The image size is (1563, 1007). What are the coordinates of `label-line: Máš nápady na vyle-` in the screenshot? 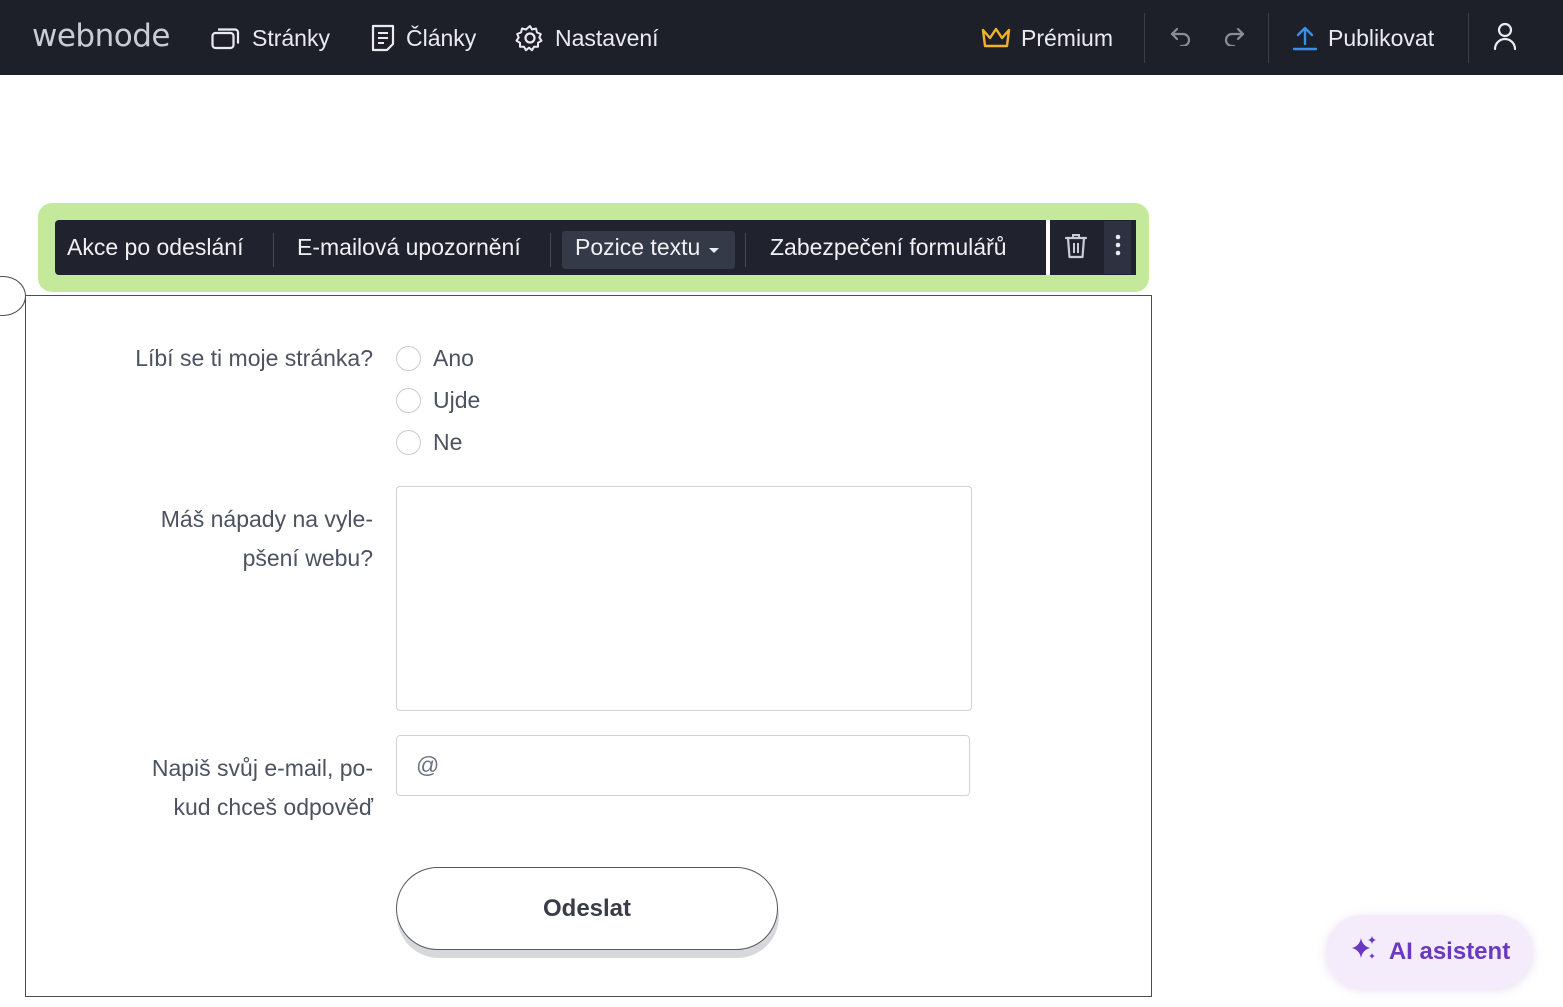 It's located at (266, 519).